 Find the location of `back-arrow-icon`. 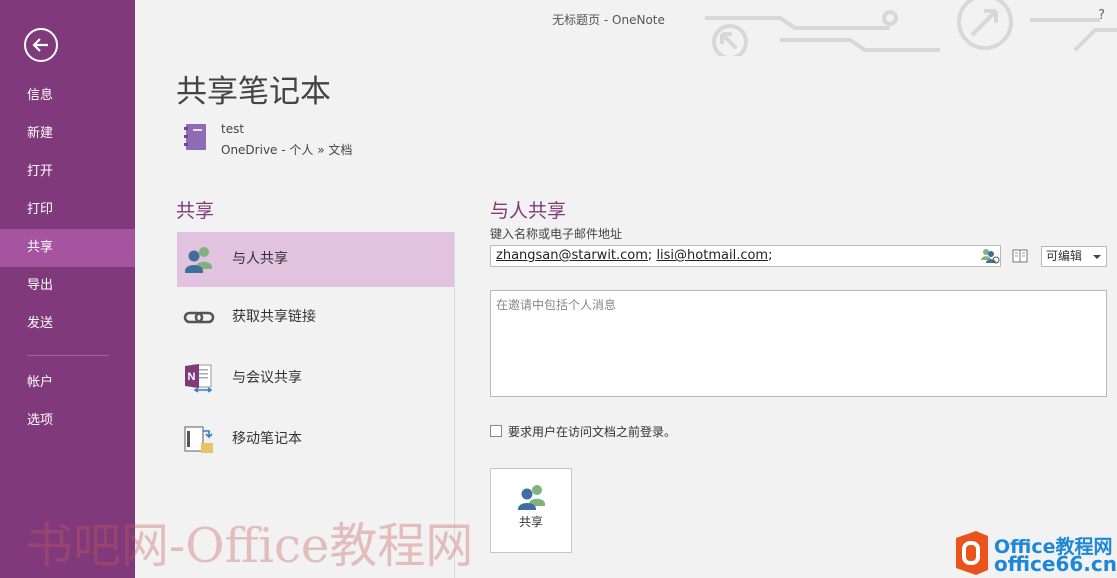

back-arrow-icon is located at coordinates (40, 45).